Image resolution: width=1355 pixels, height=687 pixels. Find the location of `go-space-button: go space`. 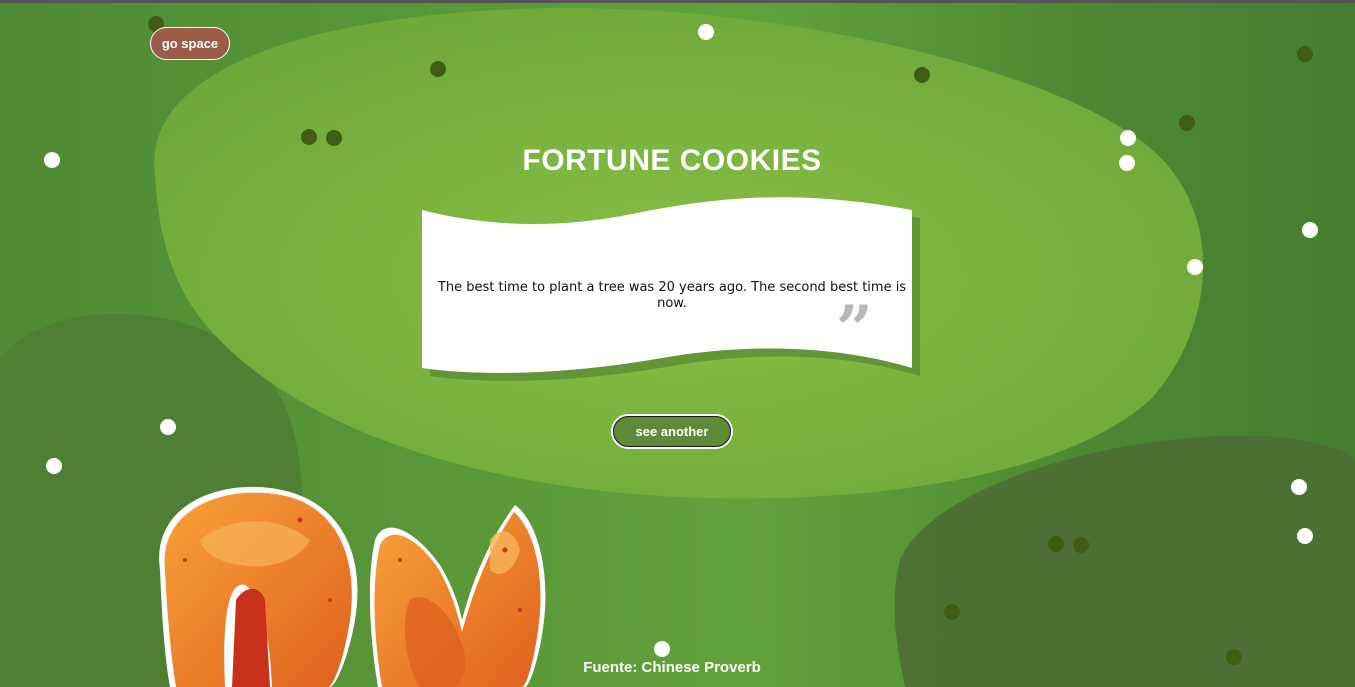

go-space-button: go space is located at coordinates (190, 43).